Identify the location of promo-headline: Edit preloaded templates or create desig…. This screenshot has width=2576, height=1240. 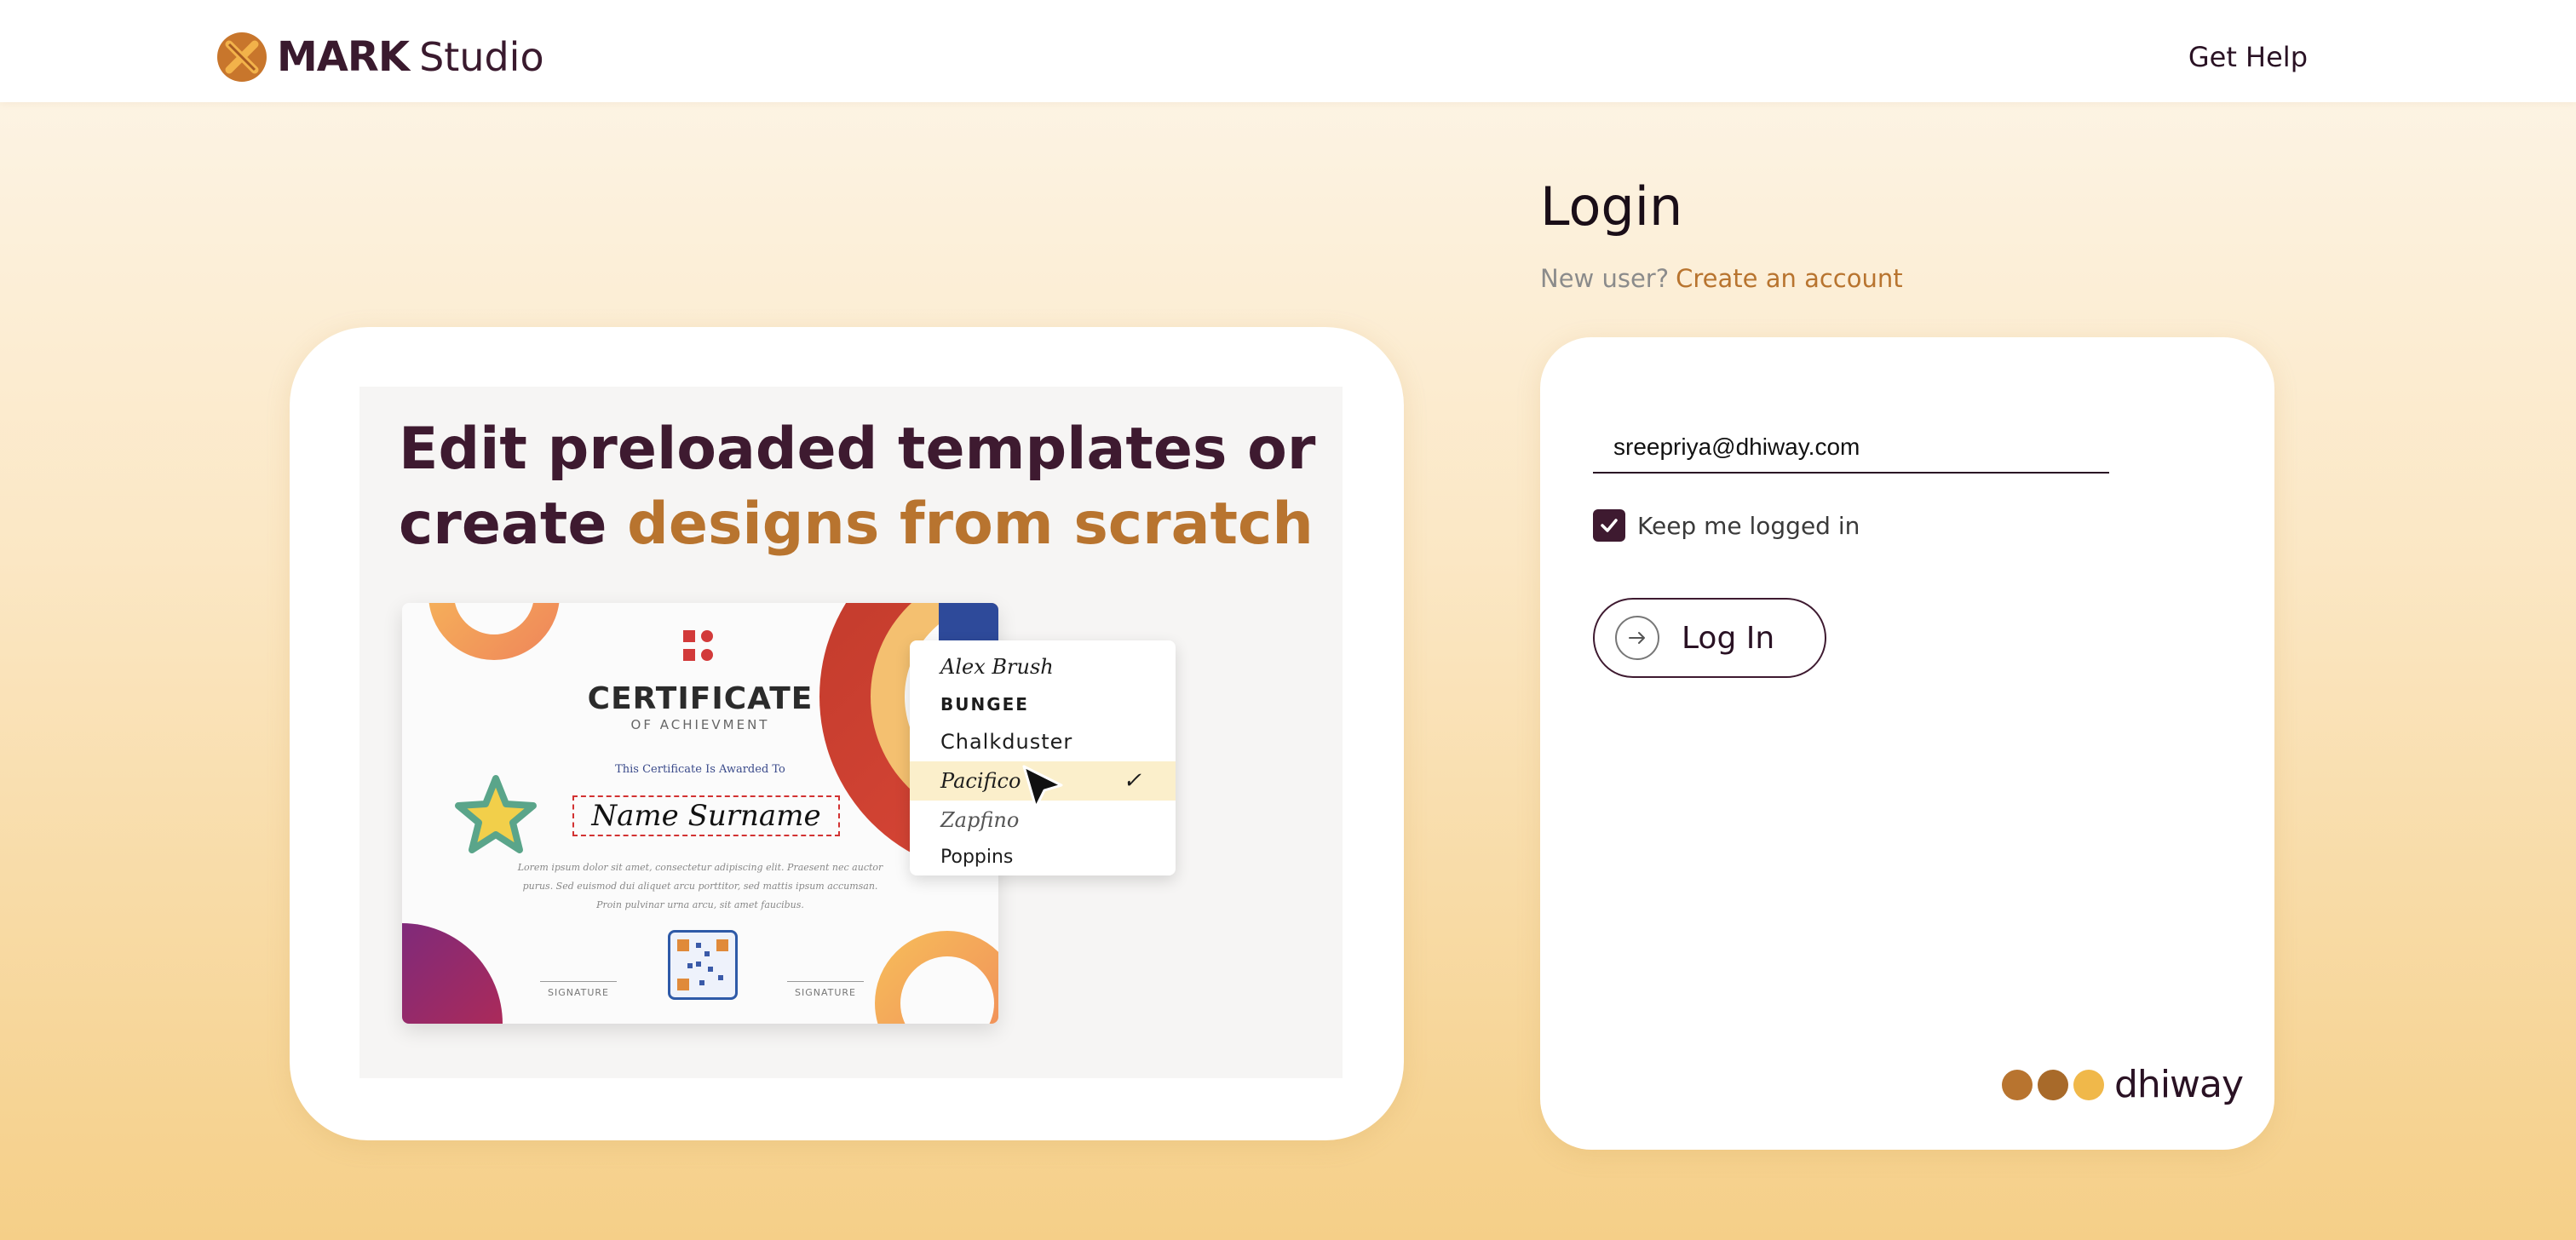
(859, 487).